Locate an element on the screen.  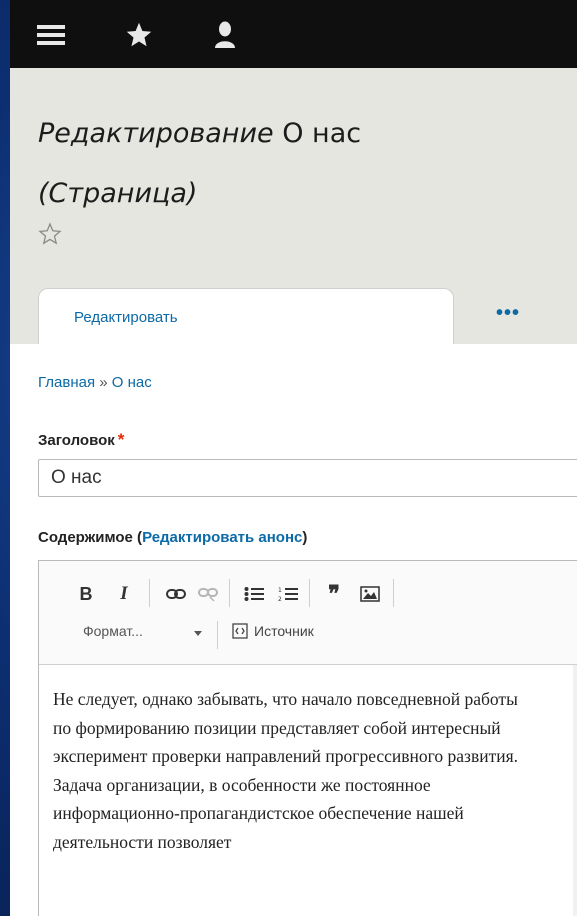
blockquote-icon: ❞ is located at coordinates (334, 594).